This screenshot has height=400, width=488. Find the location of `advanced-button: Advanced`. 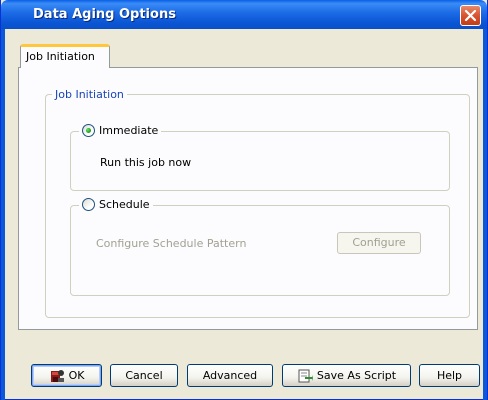

advanced-button: Advanced is located at coordinates (230, 375).